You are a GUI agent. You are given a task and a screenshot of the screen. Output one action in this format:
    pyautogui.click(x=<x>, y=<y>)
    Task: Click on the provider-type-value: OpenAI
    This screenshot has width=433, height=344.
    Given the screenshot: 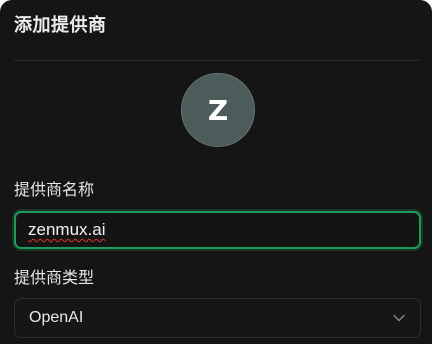 What is the action you would take?
    pyautogui.click(x=56, y=317)
    